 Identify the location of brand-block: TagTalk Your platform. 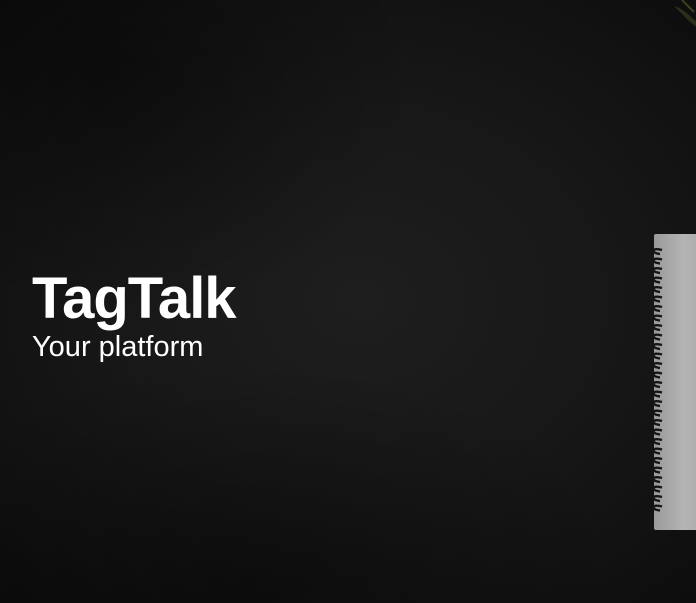
(134, 315).